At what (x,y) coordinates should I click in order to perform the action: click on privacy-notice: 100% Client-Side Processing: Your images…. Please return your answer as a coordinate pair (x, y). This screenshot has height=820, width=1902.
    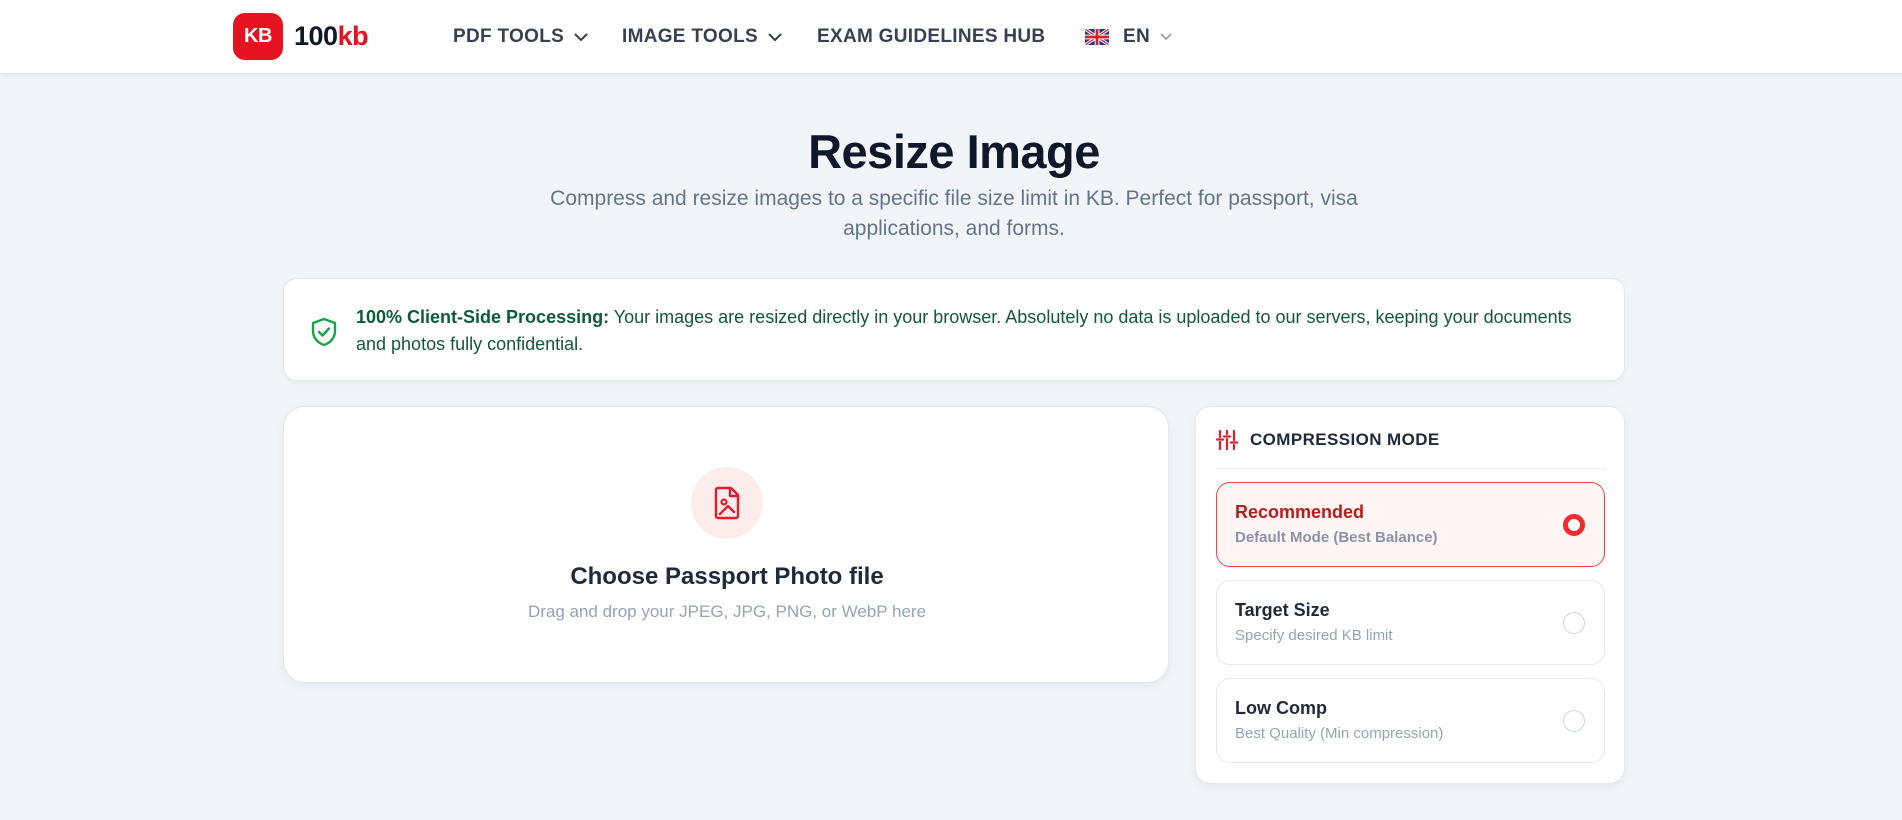
    Looking at the image, I should click on (954, 329).